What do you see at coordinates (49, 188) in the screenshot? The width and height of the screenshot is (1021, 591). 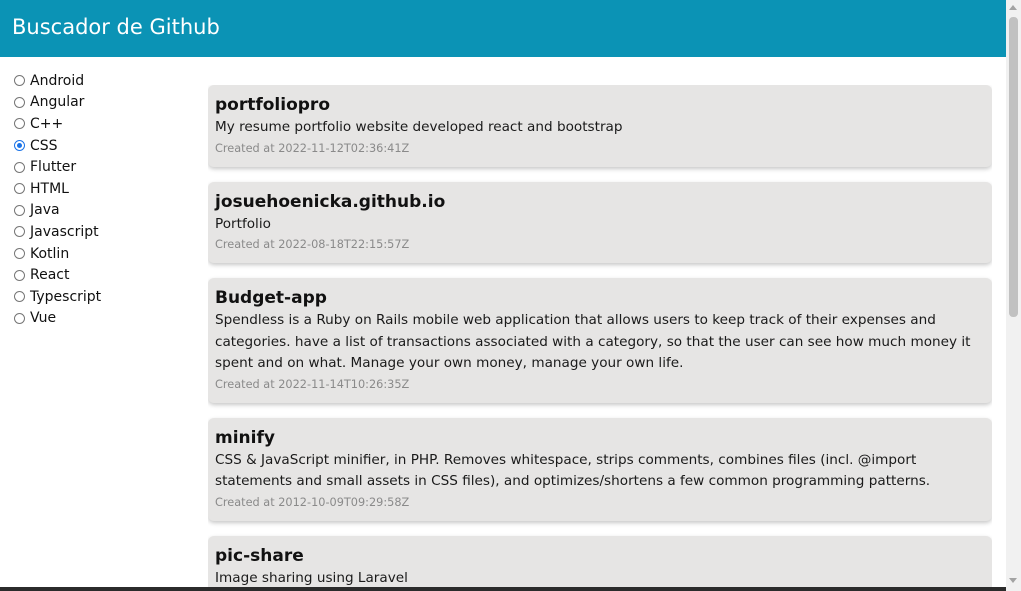 I see `language-option-label: HTML` at bounding box center [49, 188].